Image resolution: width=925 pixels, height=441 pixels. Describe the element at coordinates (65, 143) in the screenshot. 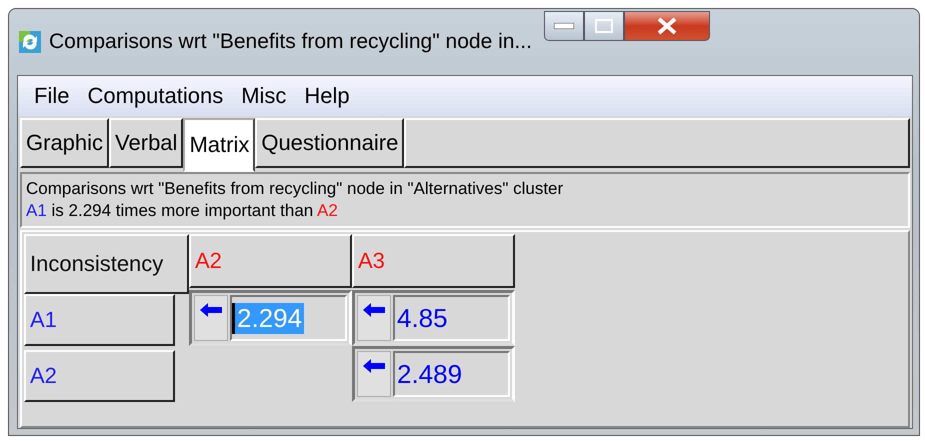

I see `tab: Graphic` at that location.